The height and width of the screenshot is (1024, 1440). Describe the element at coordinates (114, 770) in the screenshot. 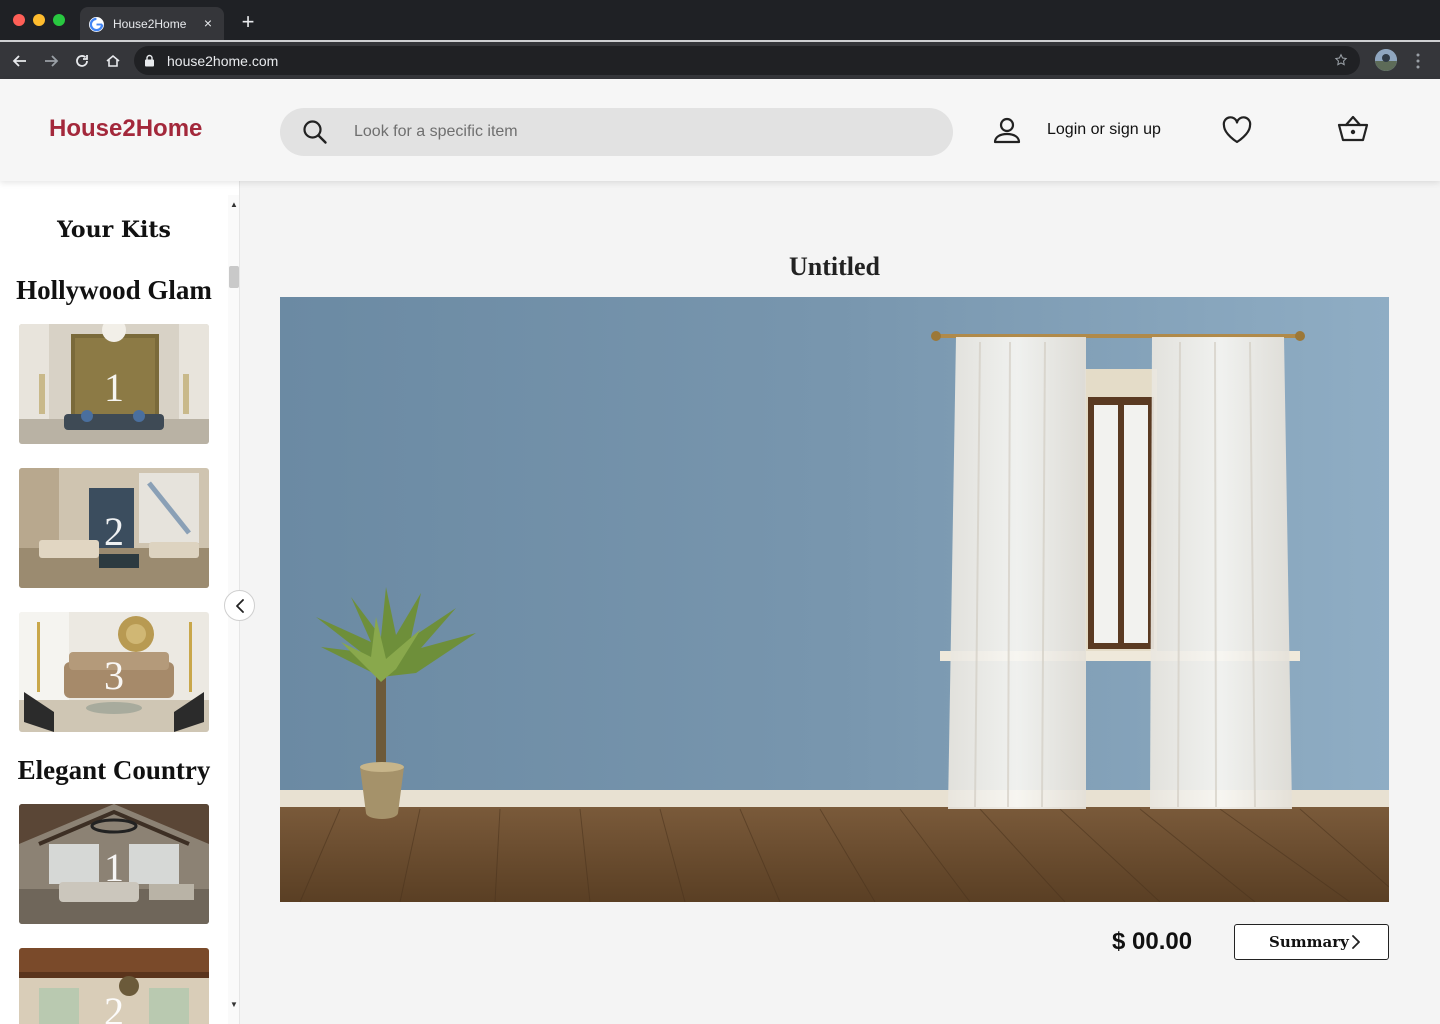

I see `kit-group-title: Elegant Country` at that location.